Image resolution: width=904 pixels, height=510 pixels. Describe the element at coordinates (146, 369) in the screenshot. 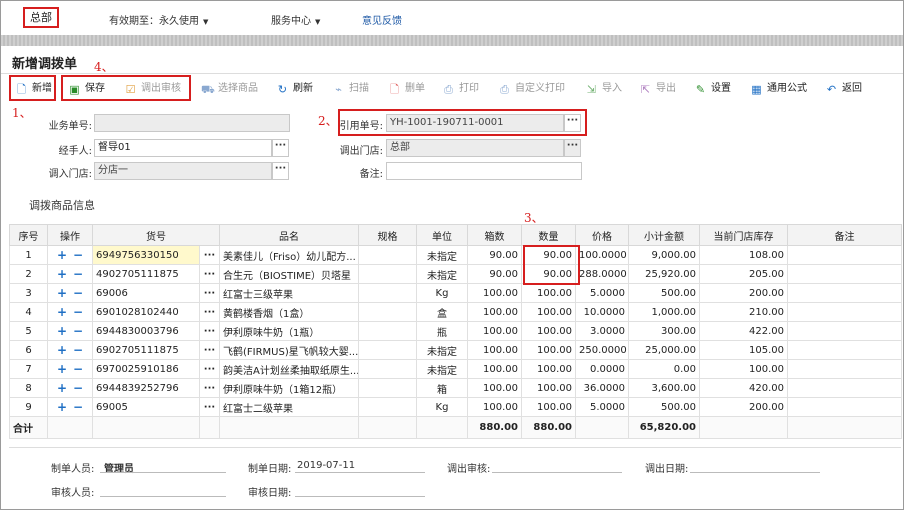

I see `row-code: 6970025910186` at that location.